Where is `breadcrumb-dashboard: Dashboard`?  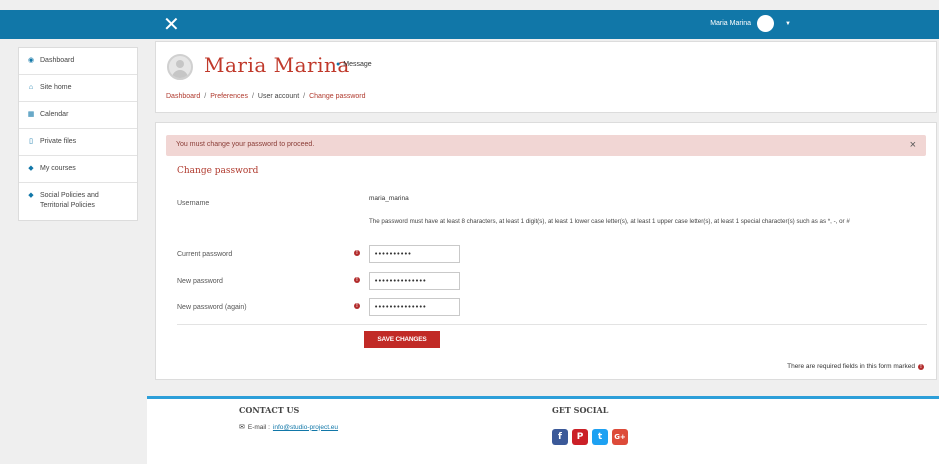 breadcrumb-dashboard: Dashboard is located at coordinates (183, 96).